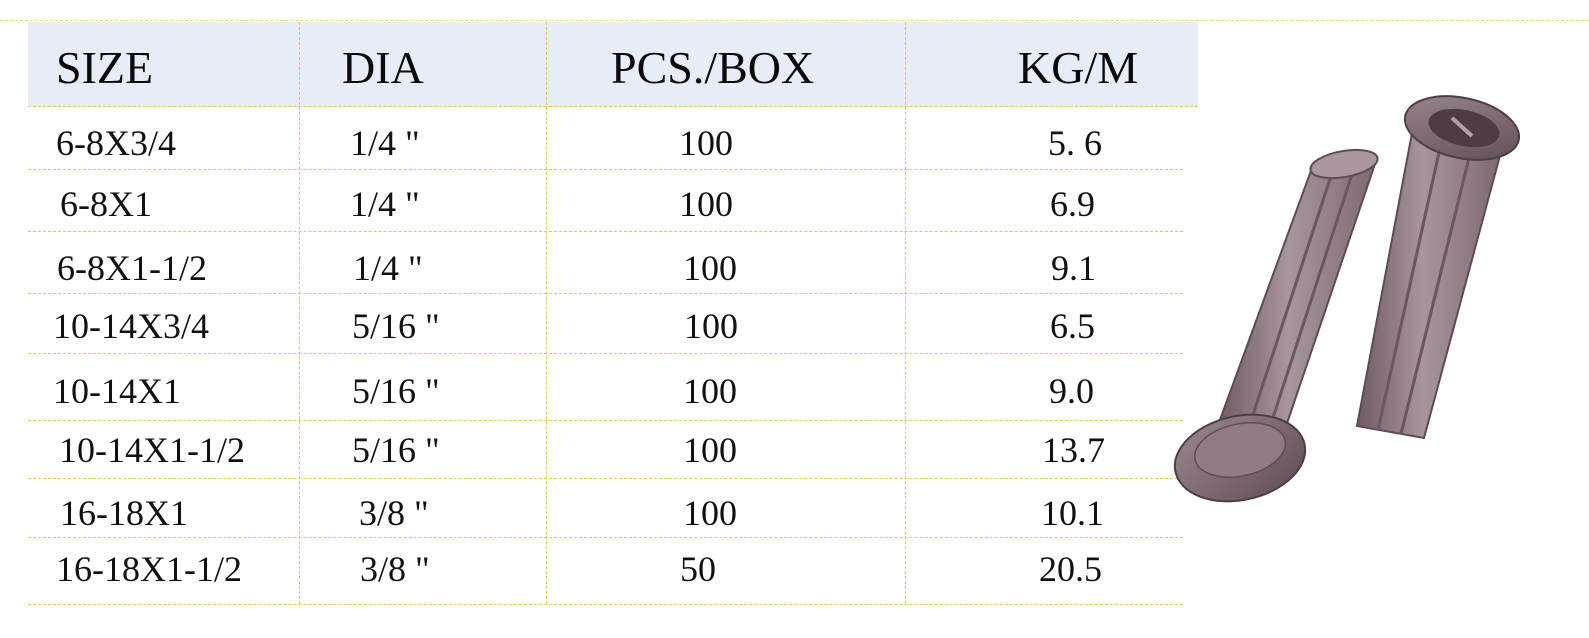 Image resolution: width=1589 pixels, height=638 pixels. What do you see at coordinates (605, 323) in the screenshot?
I see `table-row: 10-14X3/4 5/16 " 100 6.5` at bounding box center [605, 323].